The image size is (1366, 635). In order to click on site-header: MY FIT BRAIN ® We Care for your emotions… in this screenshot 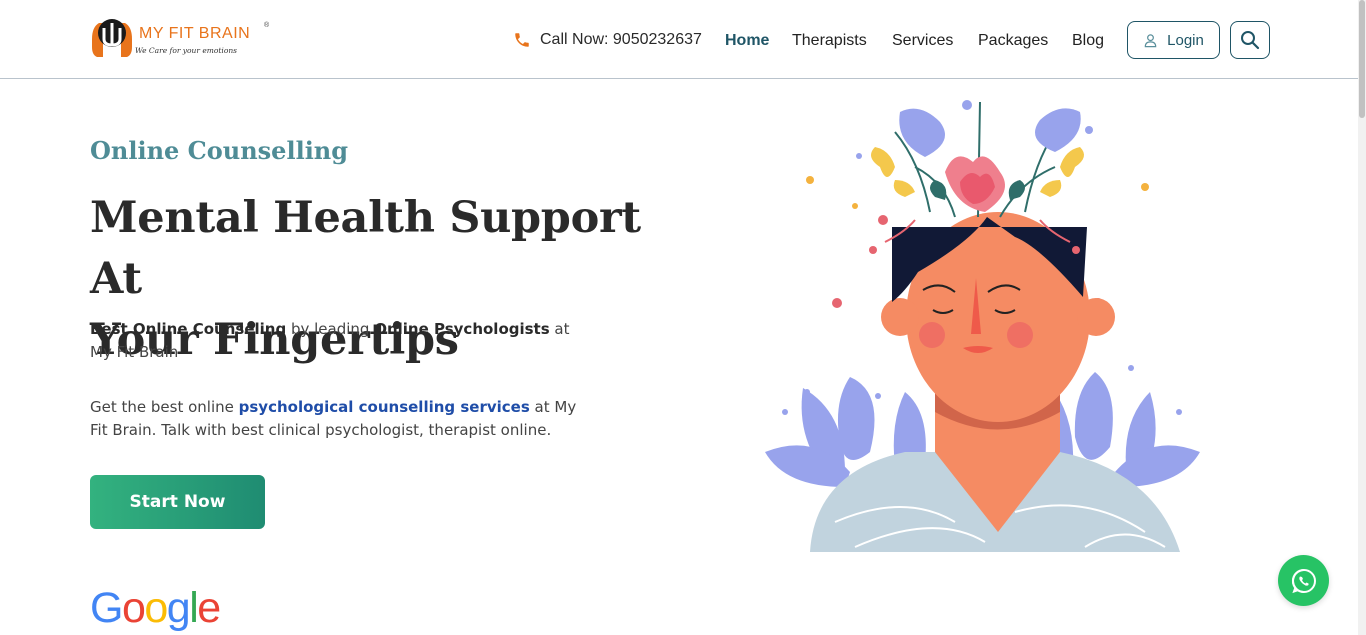, I will do `click(679, 39)`.